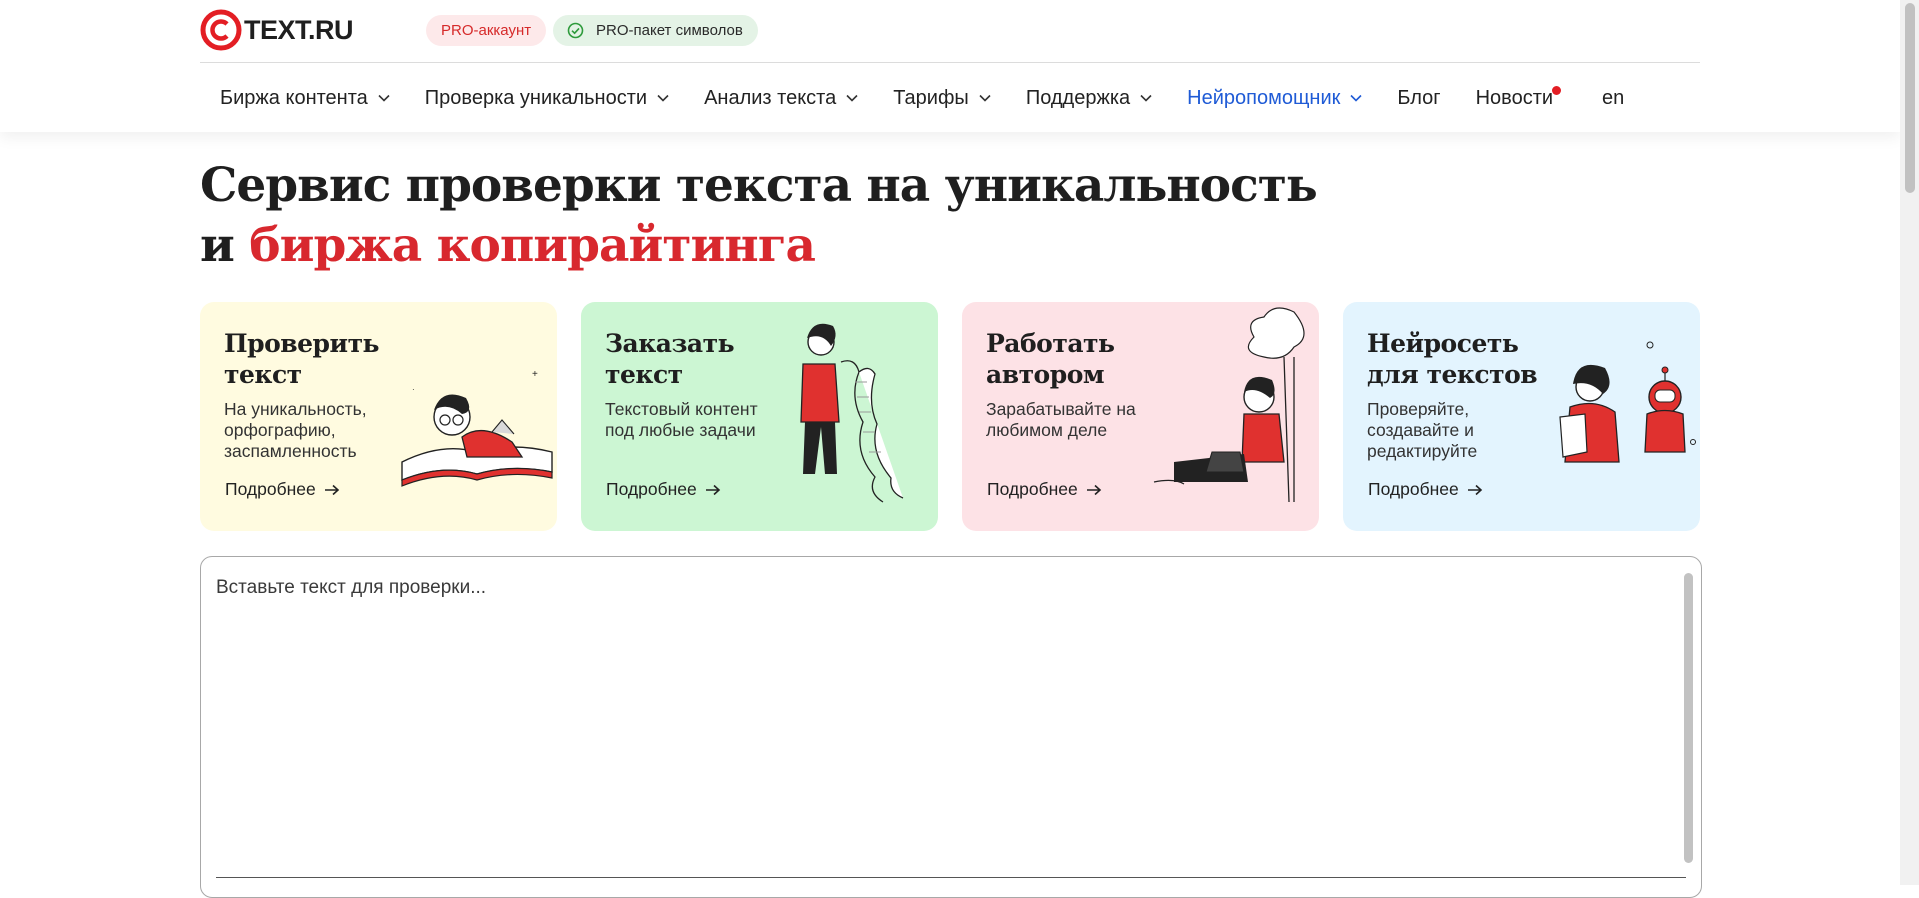  I want to click on header-divider, so click(950, 62).